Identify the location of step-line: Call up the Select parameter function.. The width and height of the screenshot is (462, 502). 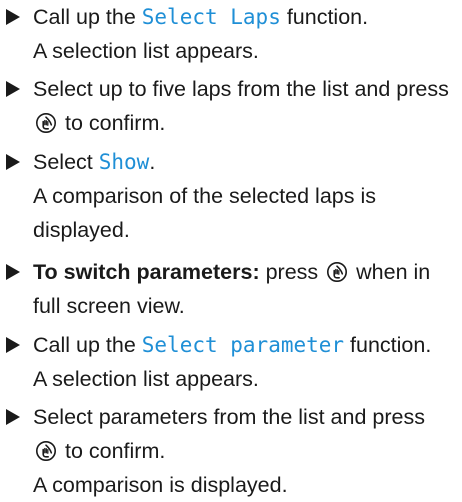
(229, 345).